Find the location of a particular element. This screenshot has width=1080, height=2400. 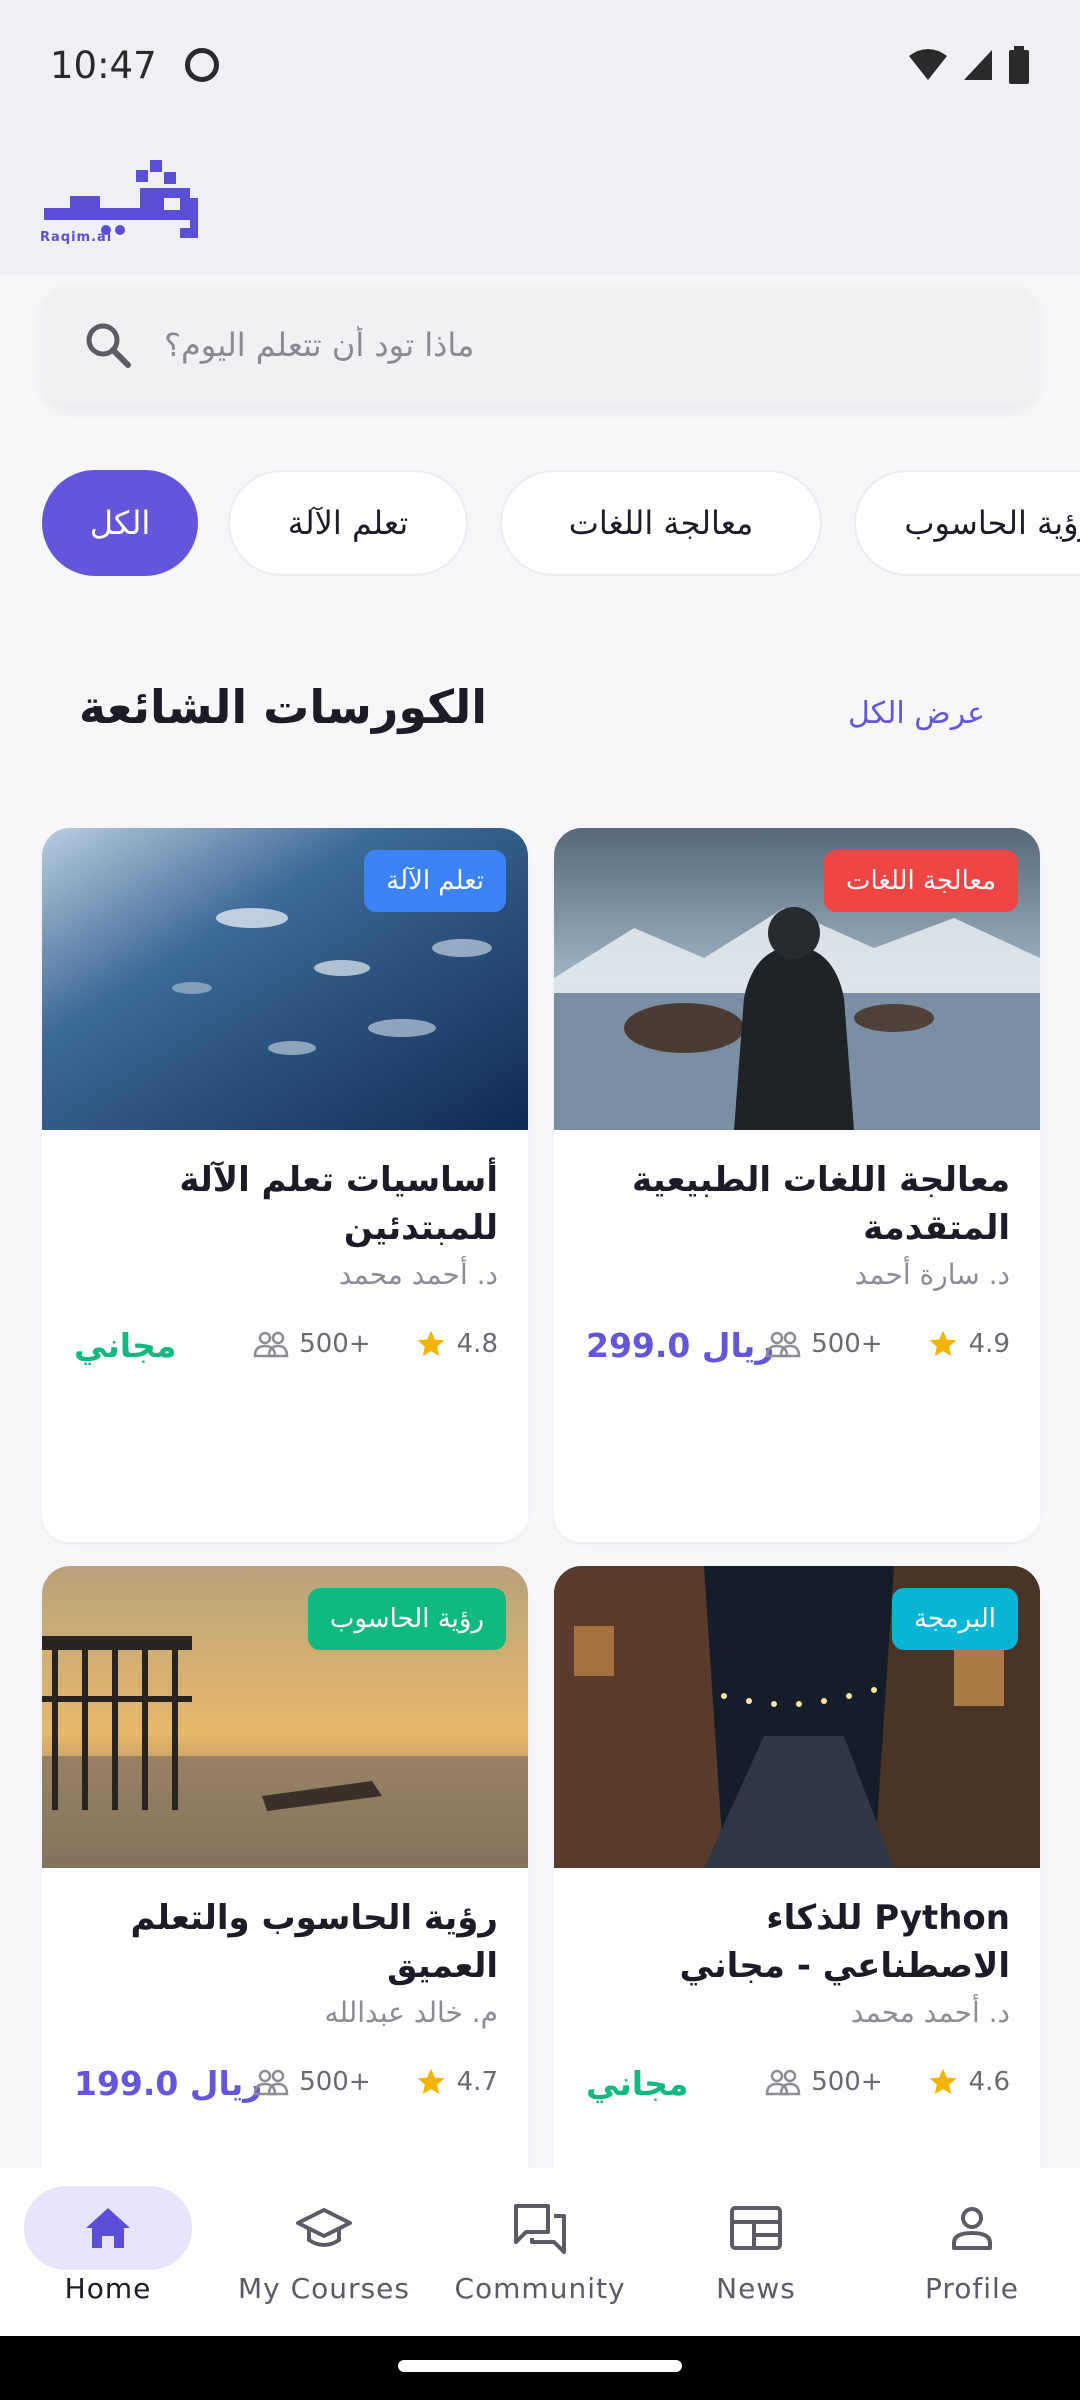

course-title: رؤية الحاسوب والتعلم العميق is located at coordinates (314, 1942).